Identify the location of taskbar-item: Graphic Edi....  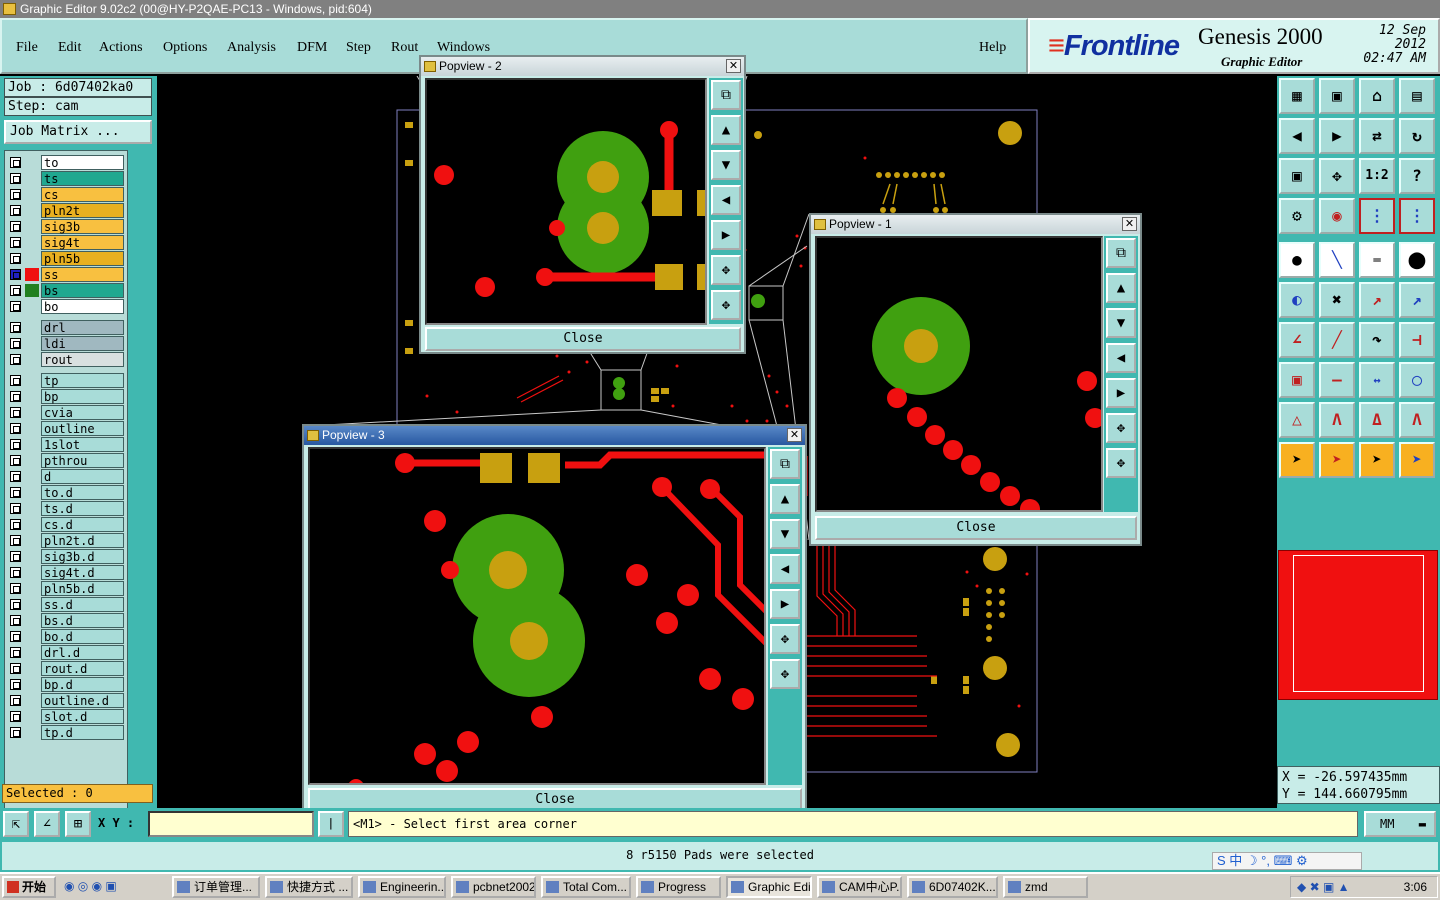
(769, 887).